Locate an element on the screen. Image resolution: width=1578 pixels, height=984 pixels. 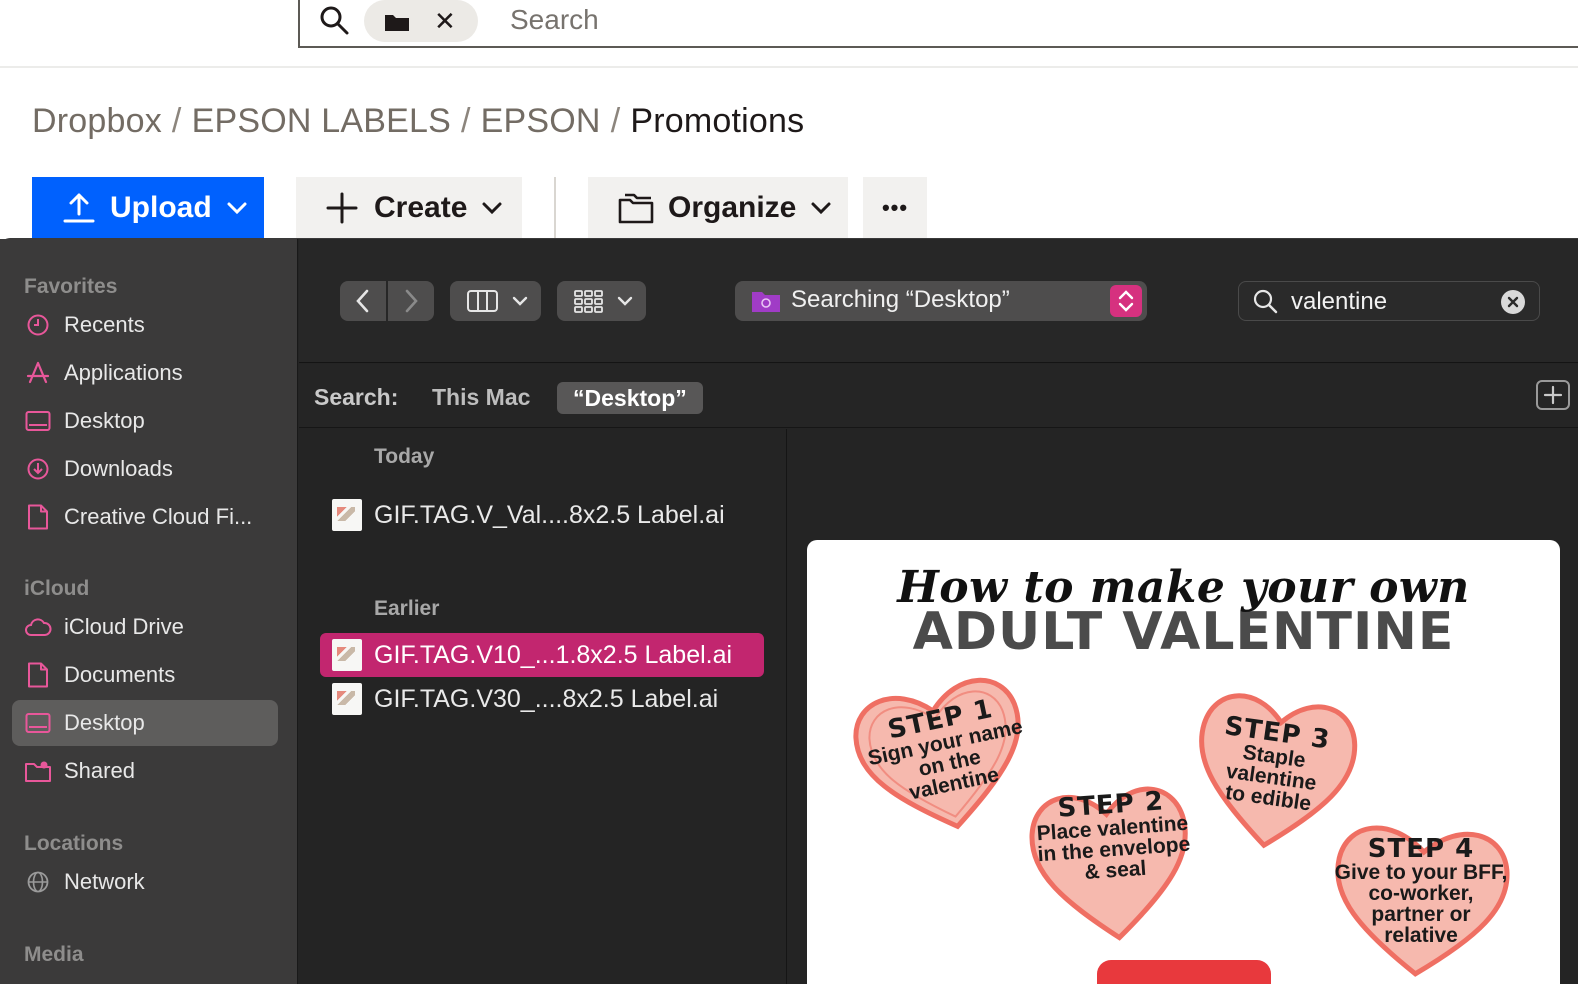
breadcrumb: Dropbox / EPSON LABELS / EPSON / Promotions is located at coordinates (418, 121).